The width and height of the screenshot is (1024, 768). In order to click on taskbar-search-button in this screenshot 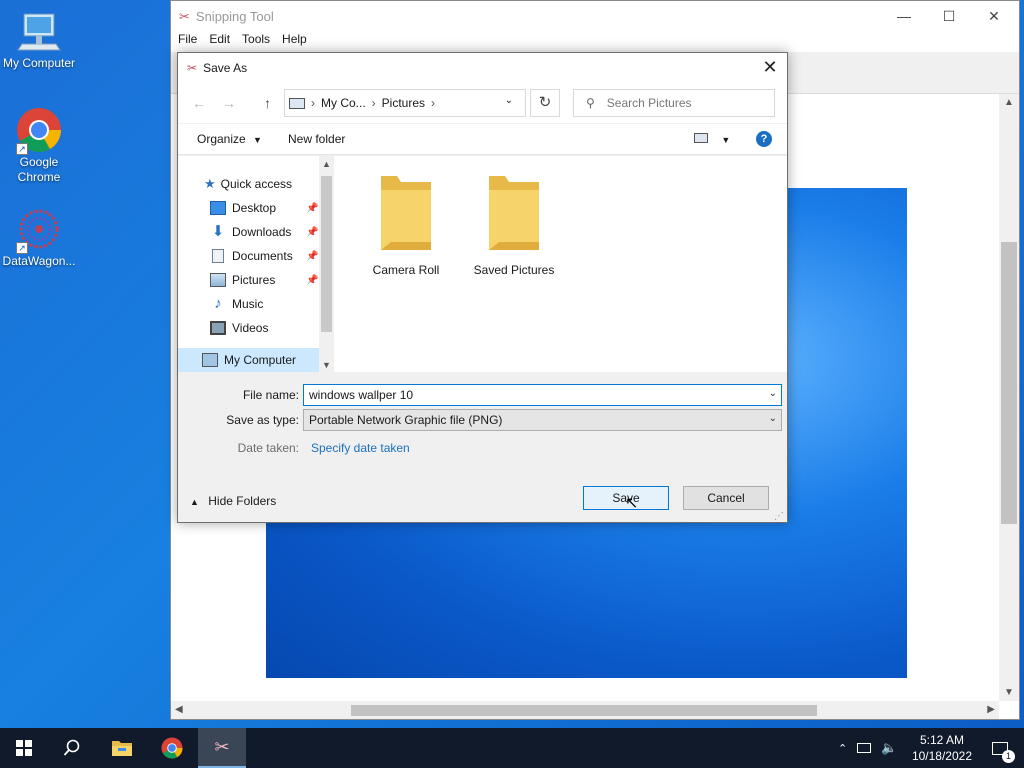, I will do `click(72, 748)`.